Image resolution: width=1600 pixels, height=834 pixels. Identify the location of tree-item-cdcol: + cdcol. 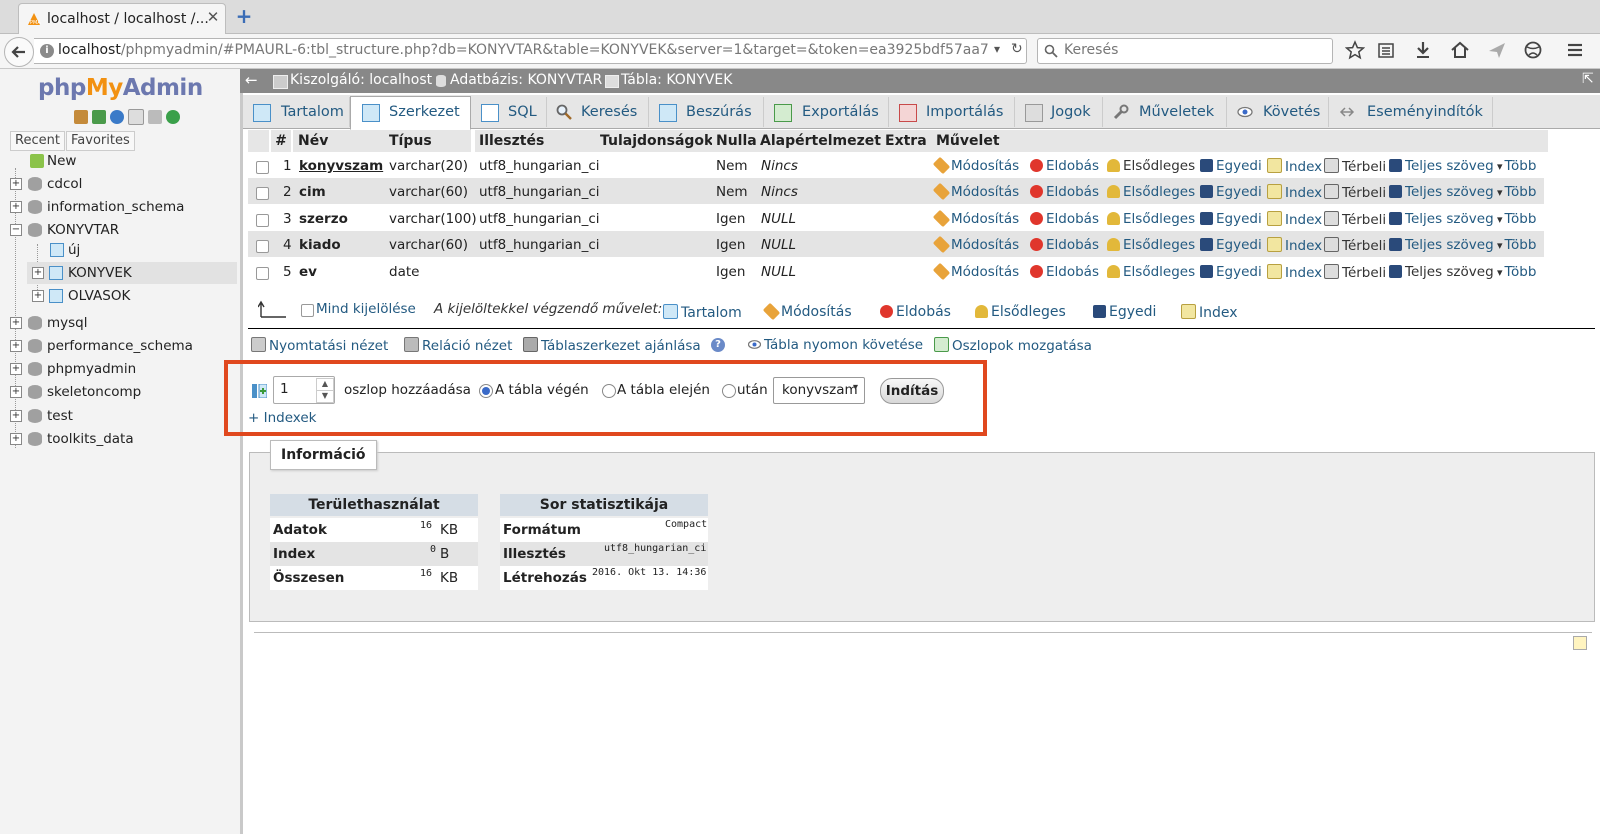
(118, 184).